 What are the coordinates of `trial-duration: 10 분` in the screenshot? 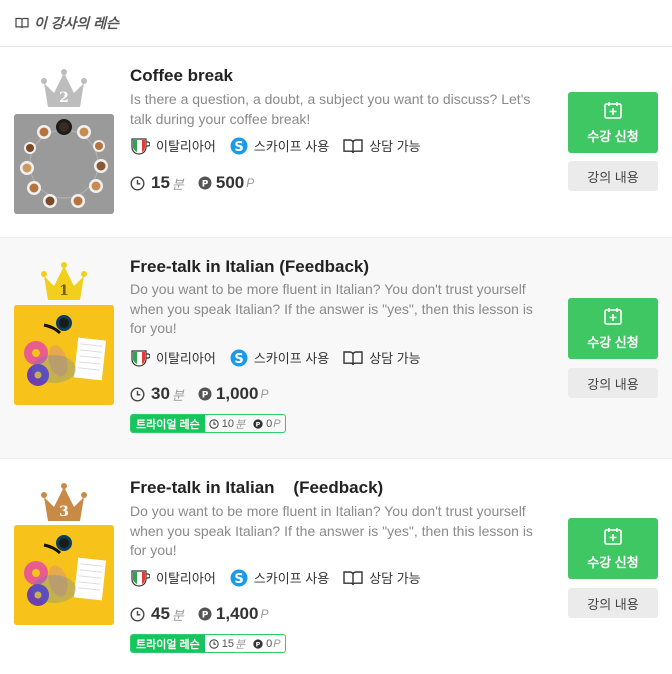 It's located at (227, 424).